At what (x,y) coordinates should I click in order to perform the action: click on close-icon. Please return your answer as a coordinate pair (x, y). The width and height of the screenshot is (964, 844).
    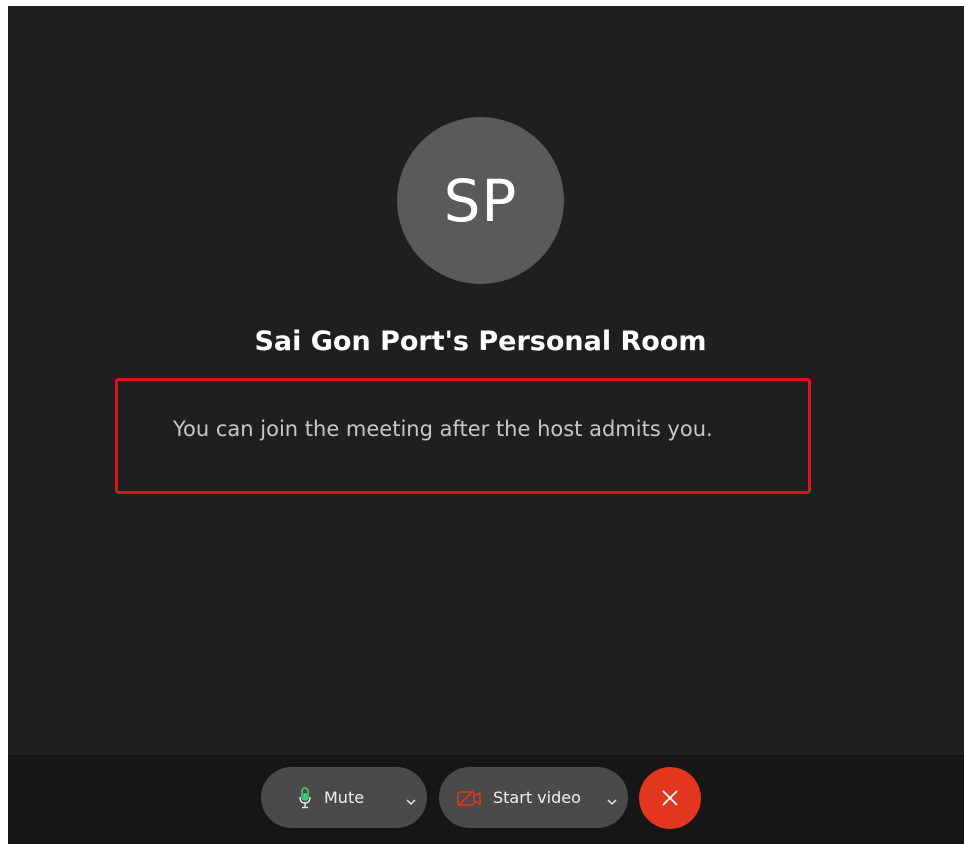
    Looking at the image, I should click on (670, 798).